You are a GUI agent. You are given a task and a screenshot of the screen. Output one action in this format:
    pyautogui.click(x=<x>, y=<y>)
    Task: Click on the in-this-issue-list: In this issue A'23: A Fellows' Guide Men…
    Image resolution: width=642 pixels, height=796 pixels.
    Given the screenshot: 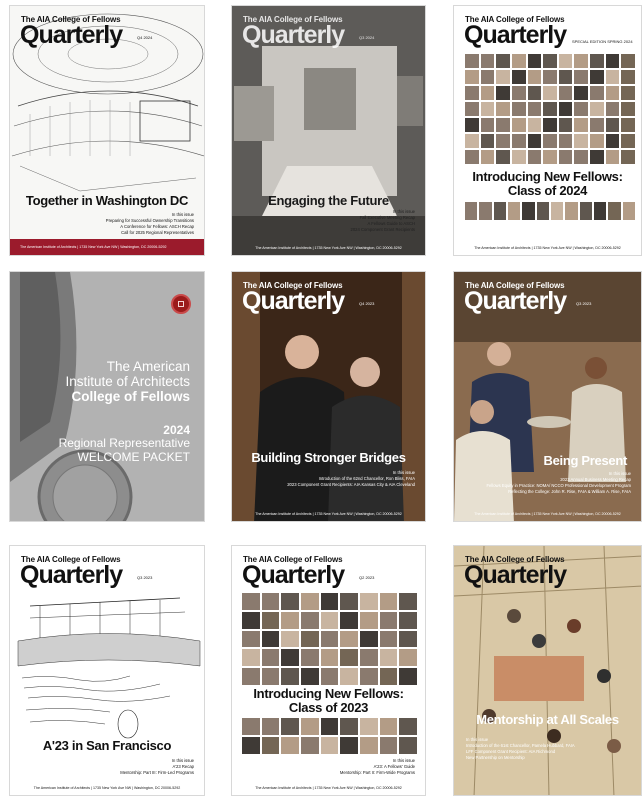 What is the action you would take?
    pyautogui.click(x=377, y=767)
    